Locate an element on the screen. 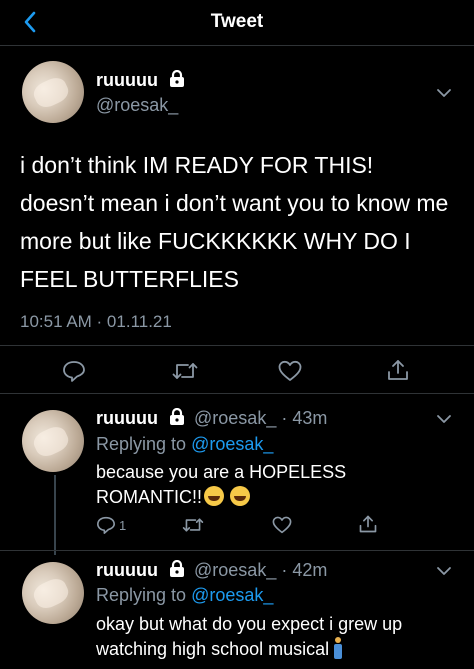  tweet-timestamp: 10:51 AM · 01.11.21 is located at coordinates (96, 322).